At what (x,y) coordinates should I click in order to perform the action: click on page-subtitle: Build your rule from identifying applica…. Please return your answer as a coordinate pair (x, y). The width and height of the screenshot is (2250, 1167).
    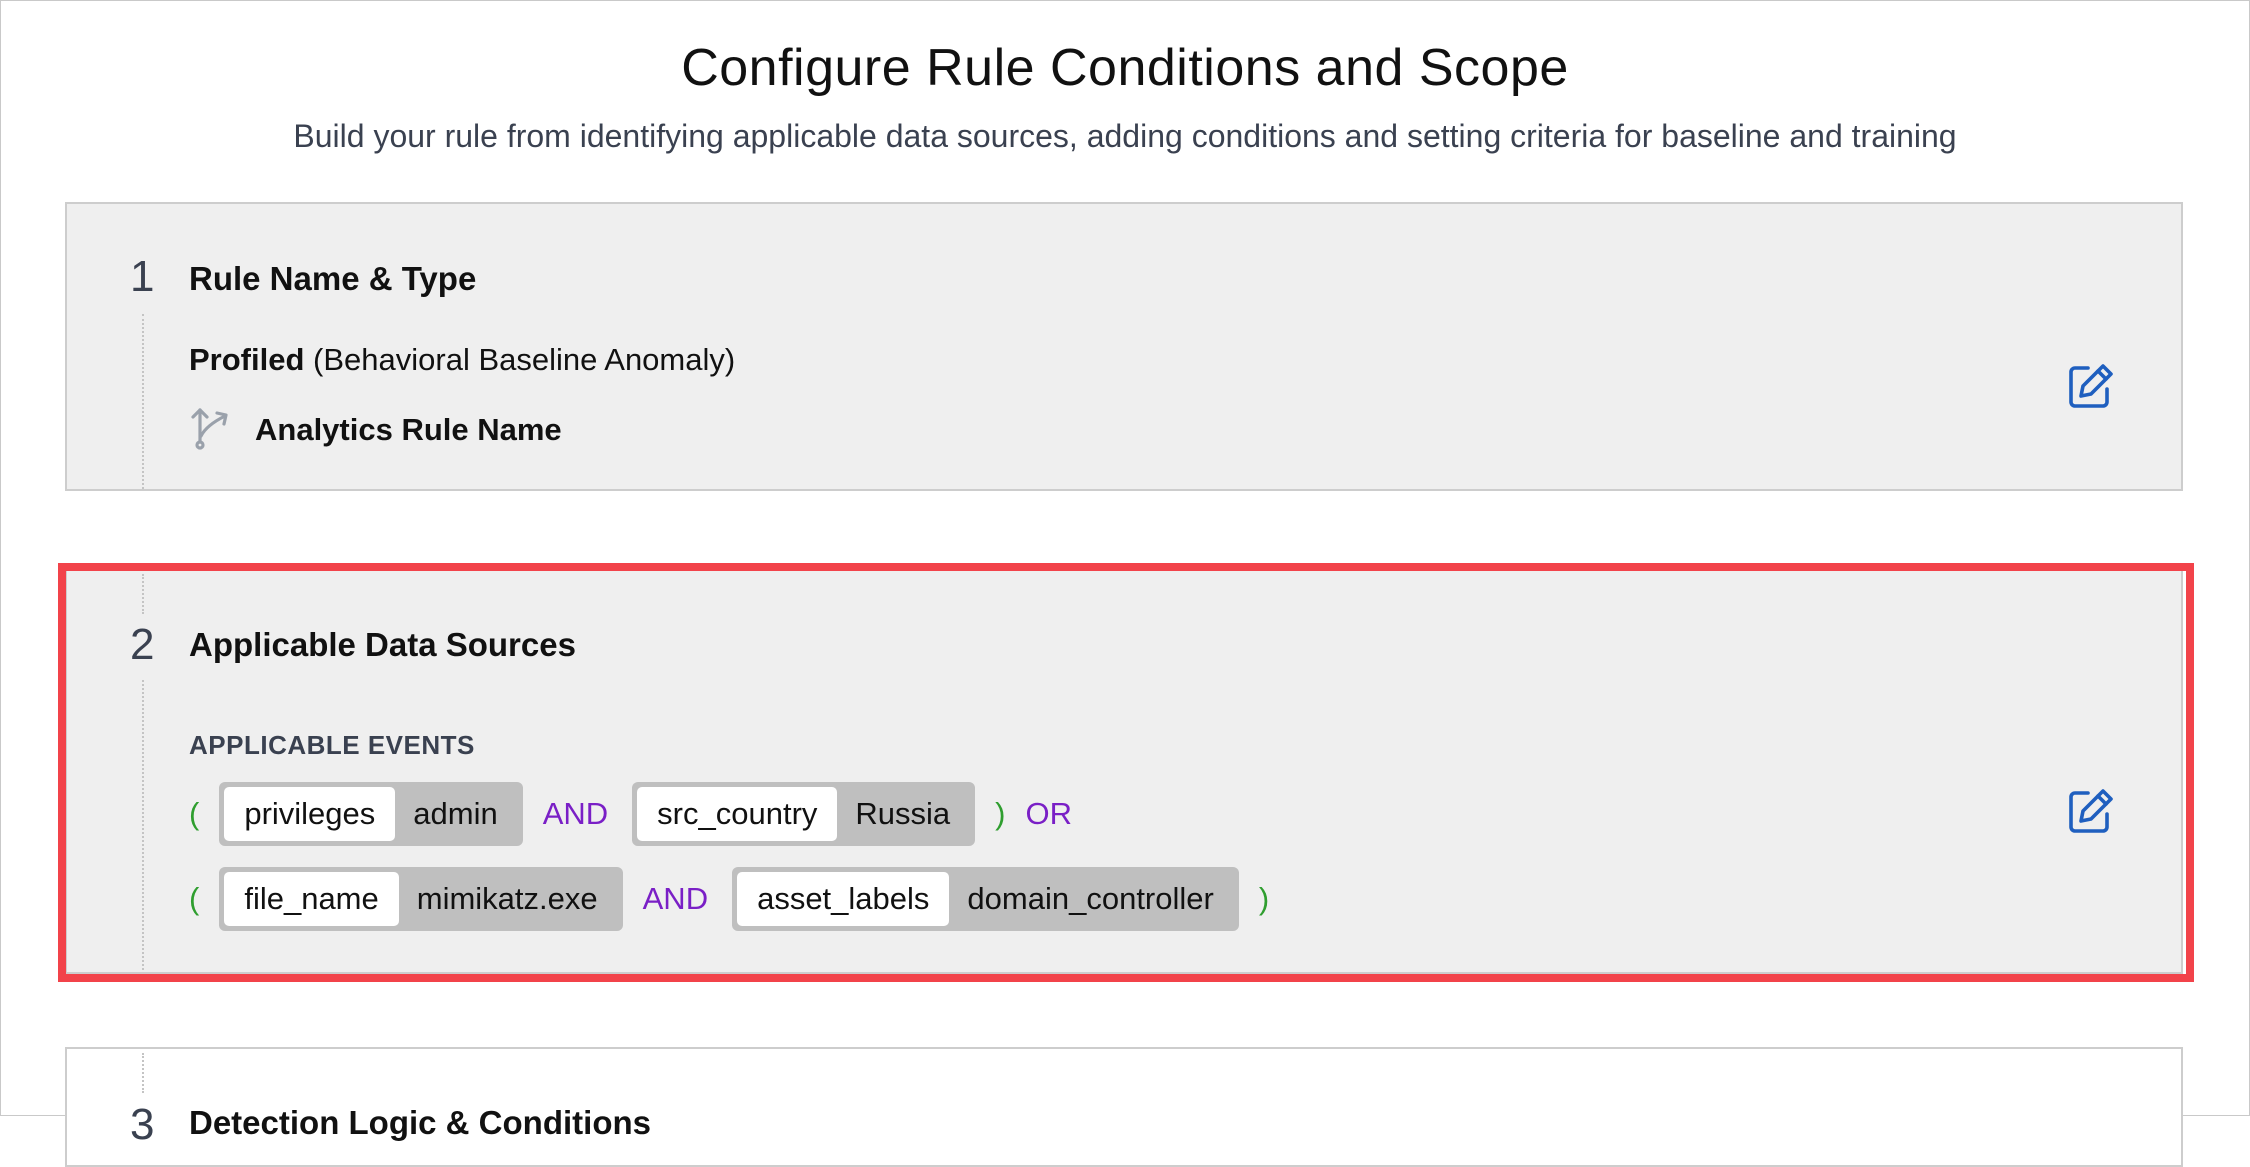
    Looking at the image, I should click on (1125, 136).